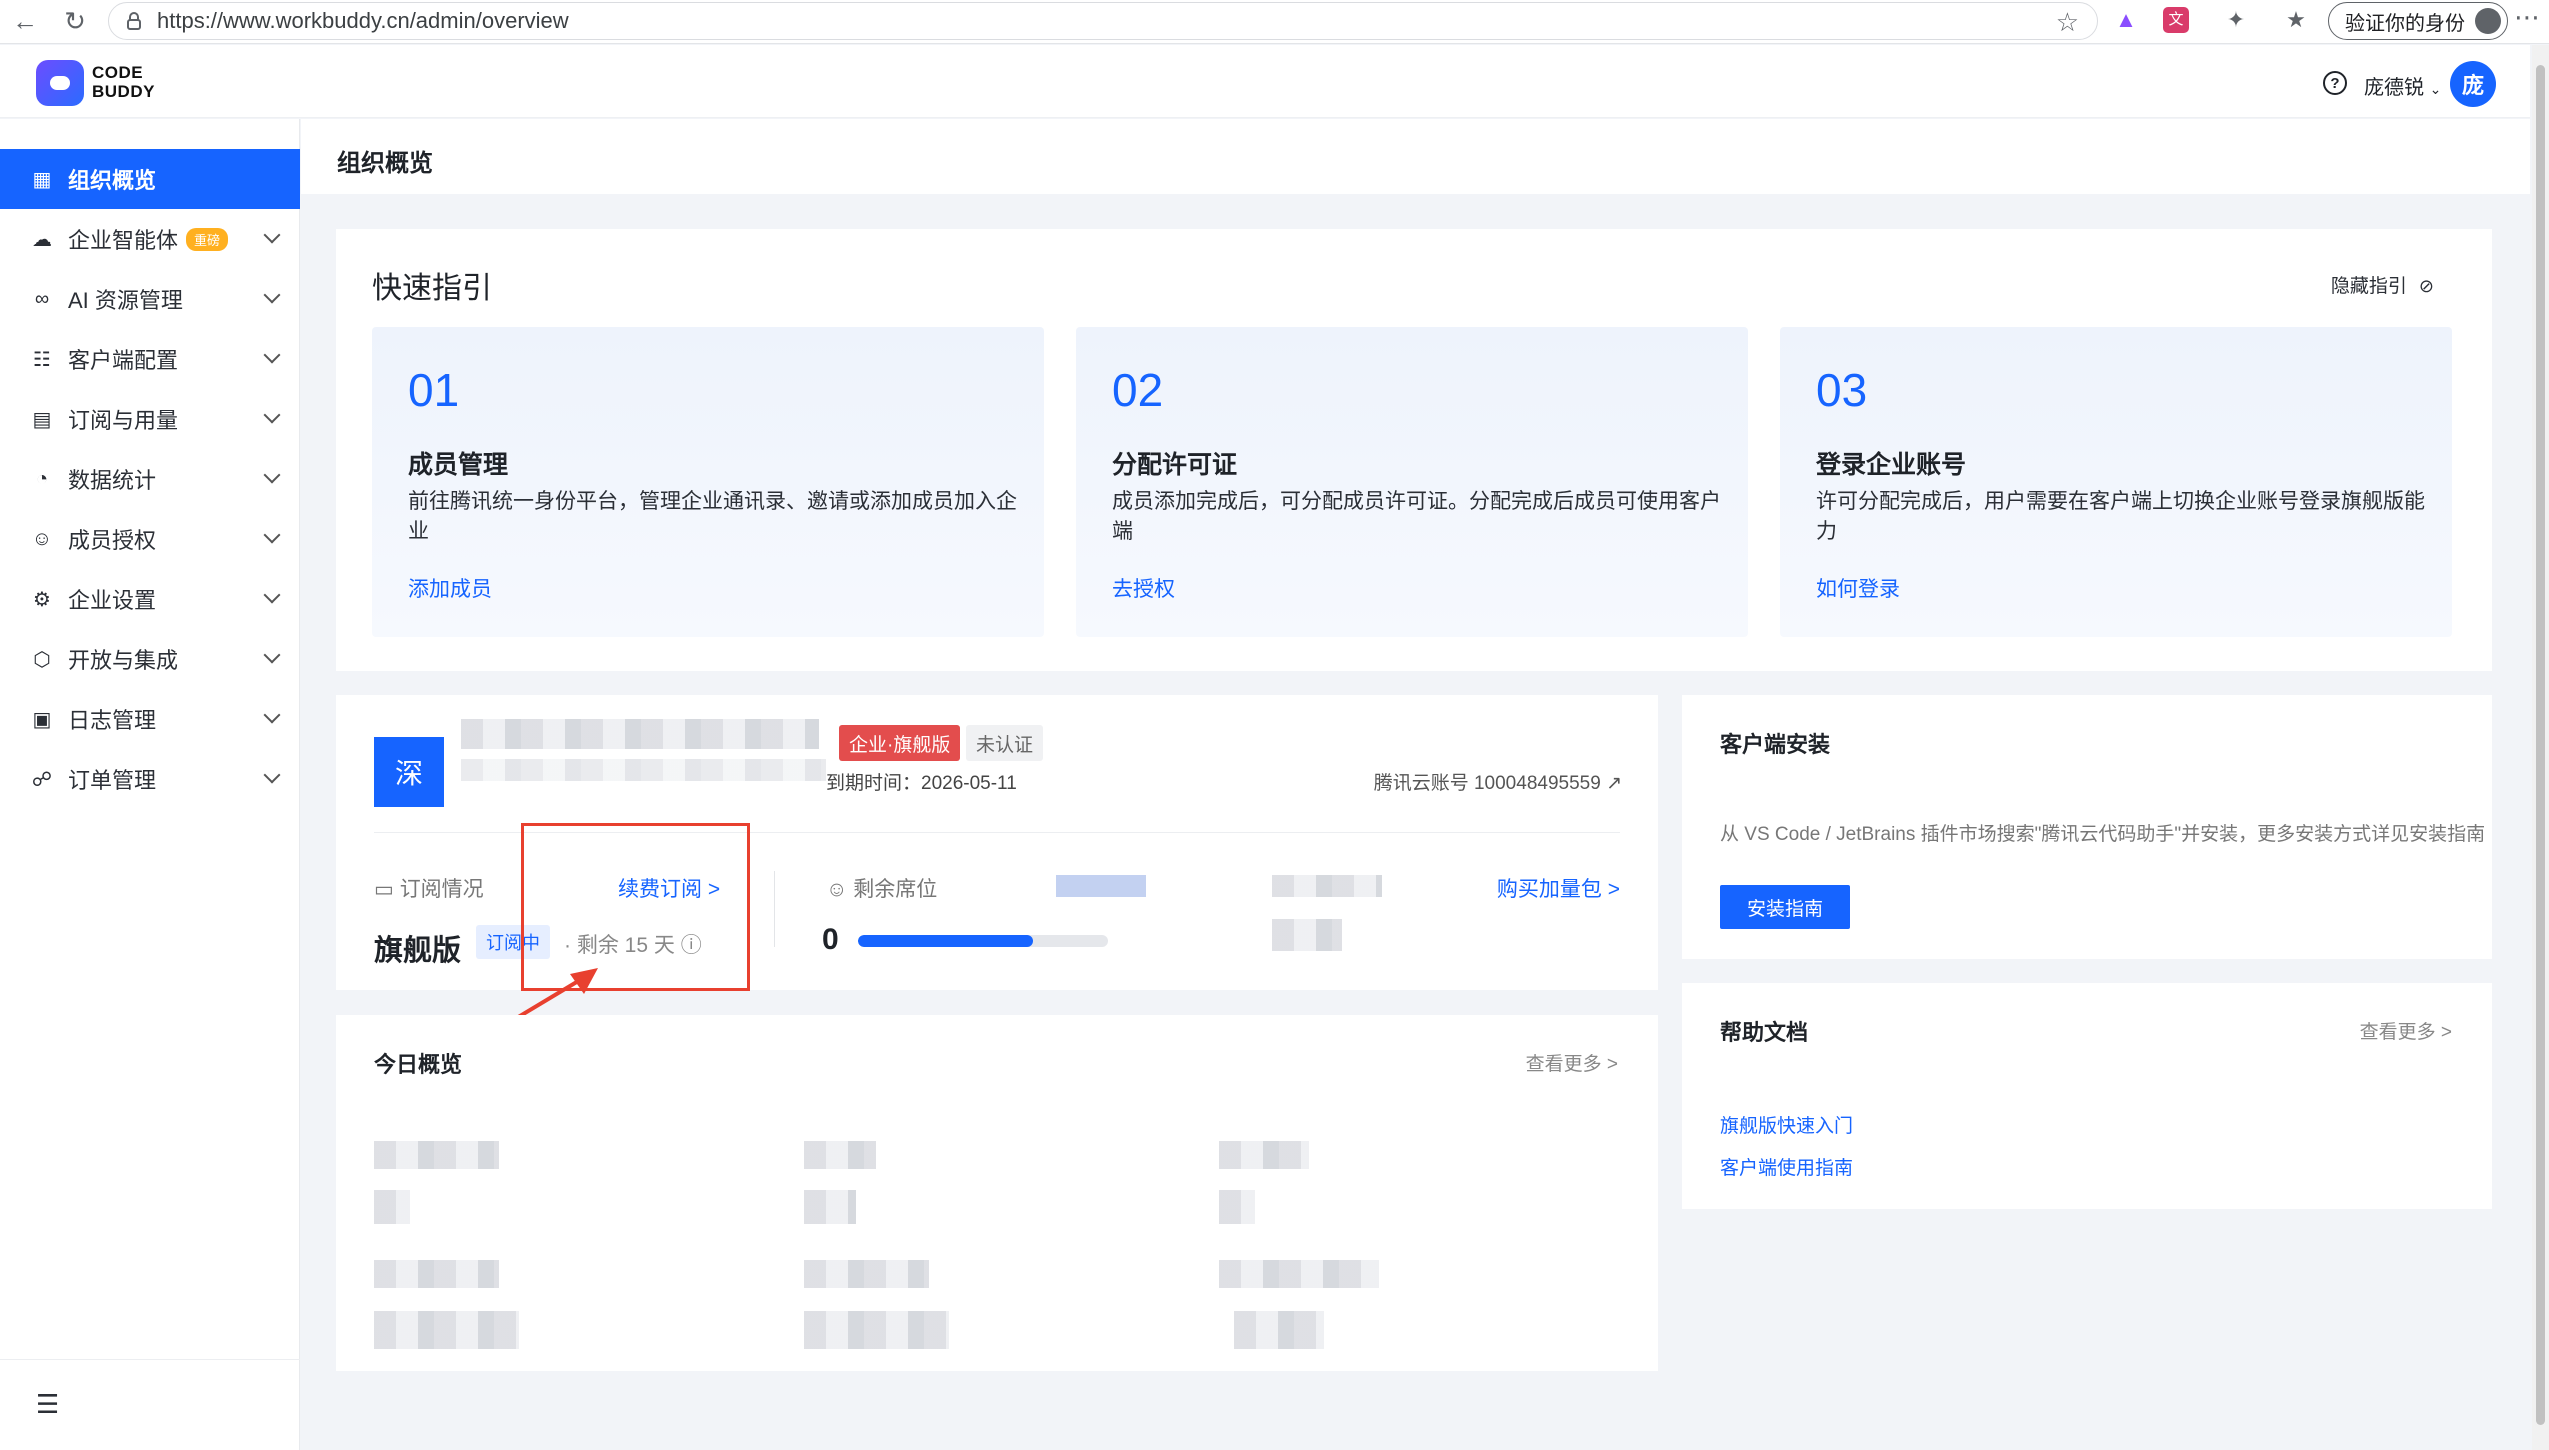  I want to click on step-number: 03, so click(1842, 390).